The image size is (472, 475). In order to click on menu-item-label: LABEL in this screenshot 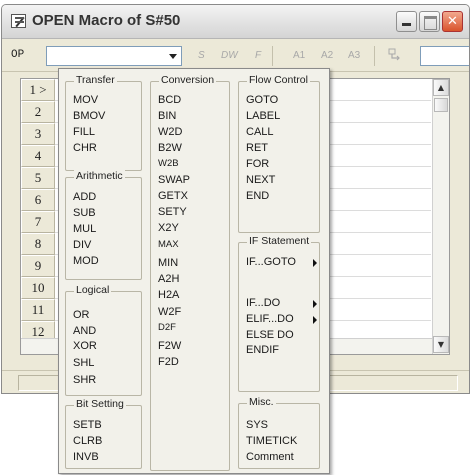, I will do `click(263, 116)`.